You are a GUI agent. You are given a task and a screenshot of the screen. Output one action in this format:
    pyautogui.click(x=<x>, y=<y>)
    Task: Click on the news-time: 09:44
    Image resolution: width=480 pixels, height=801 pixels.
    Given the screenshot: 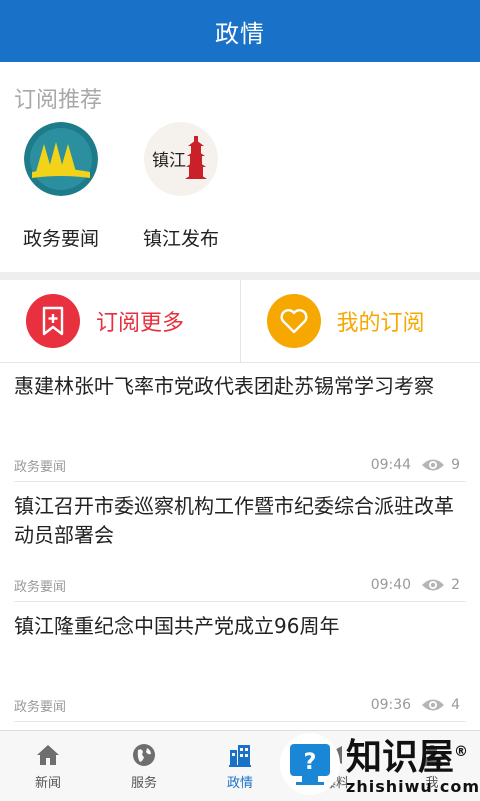 What is the action you would take?
    pyautogui.click(x=391, y=465)
    